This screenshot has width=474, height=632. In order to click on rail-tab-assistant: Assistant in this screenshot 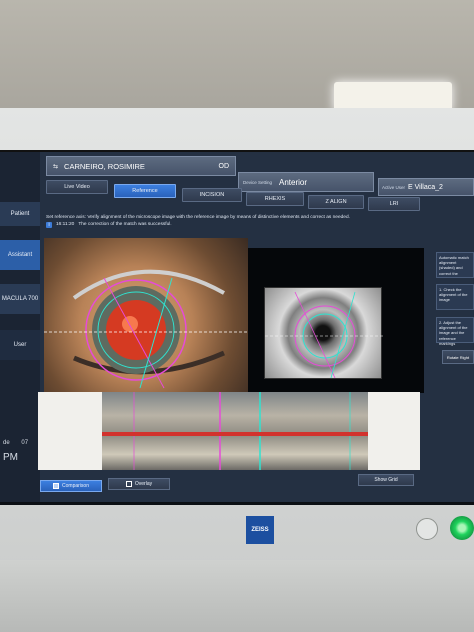, I will do `click(20, 255)`.